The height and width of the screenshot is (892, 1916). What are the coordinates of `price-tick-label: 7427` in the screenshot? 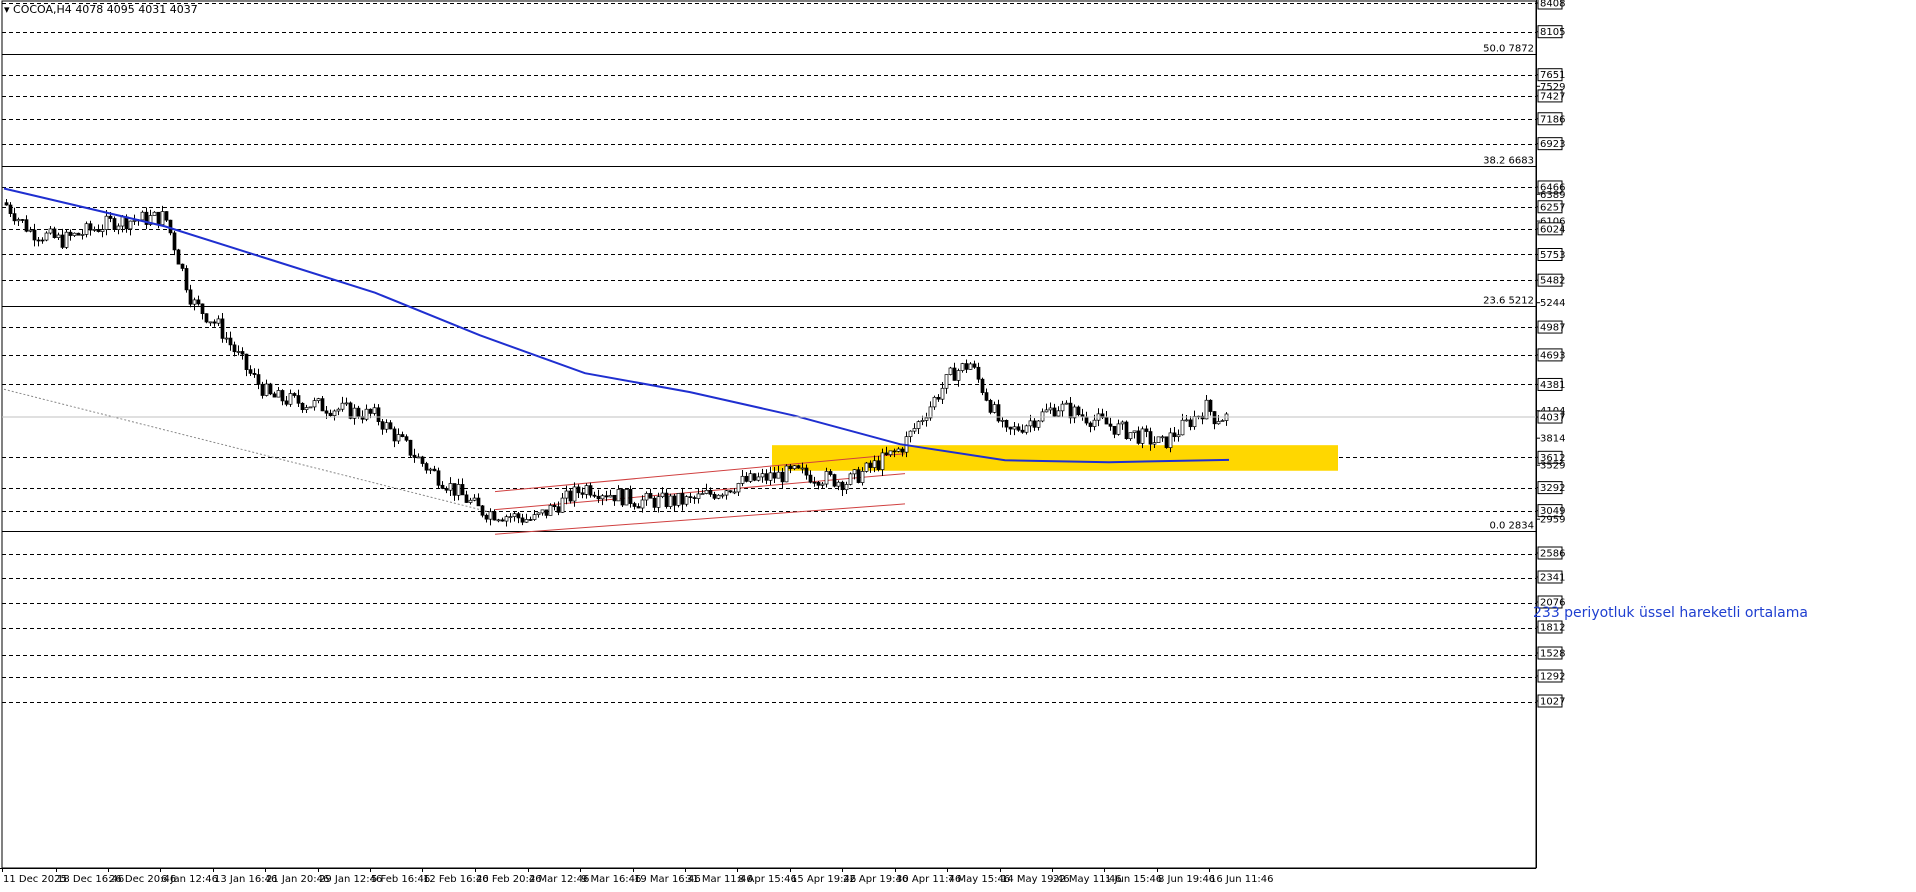 It's located at (1552, 96).